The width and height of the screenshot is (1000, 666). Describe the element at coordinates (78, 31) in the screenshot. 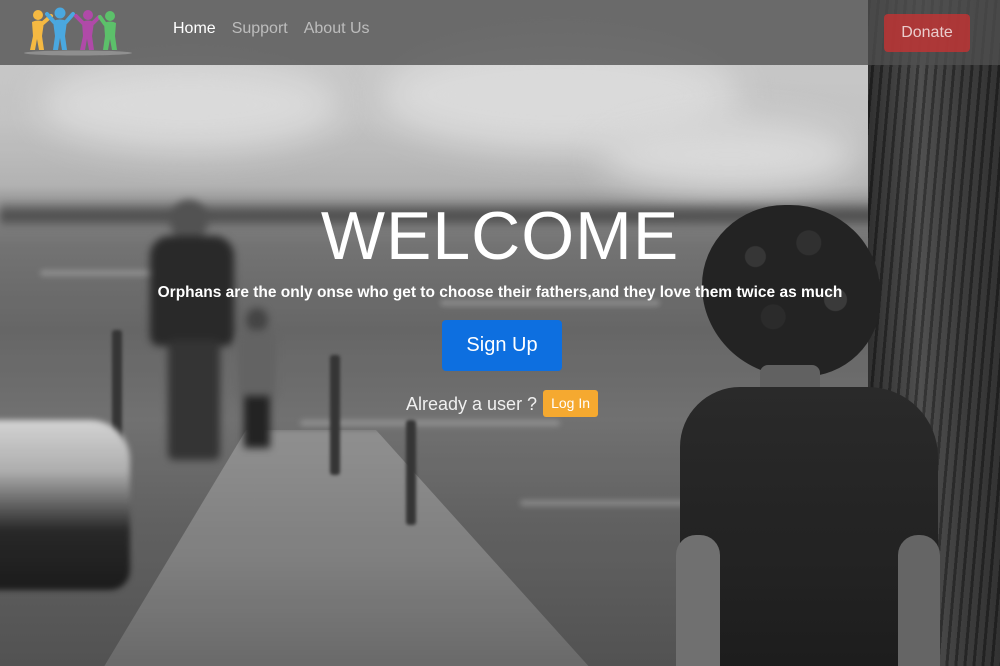

I see `family-logo-icon` at that location.